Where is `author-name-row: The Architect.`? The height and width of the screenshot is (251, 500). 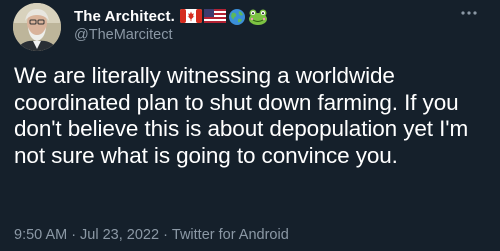
author-name-row: The Architect. is located at coordinates (171, 16).